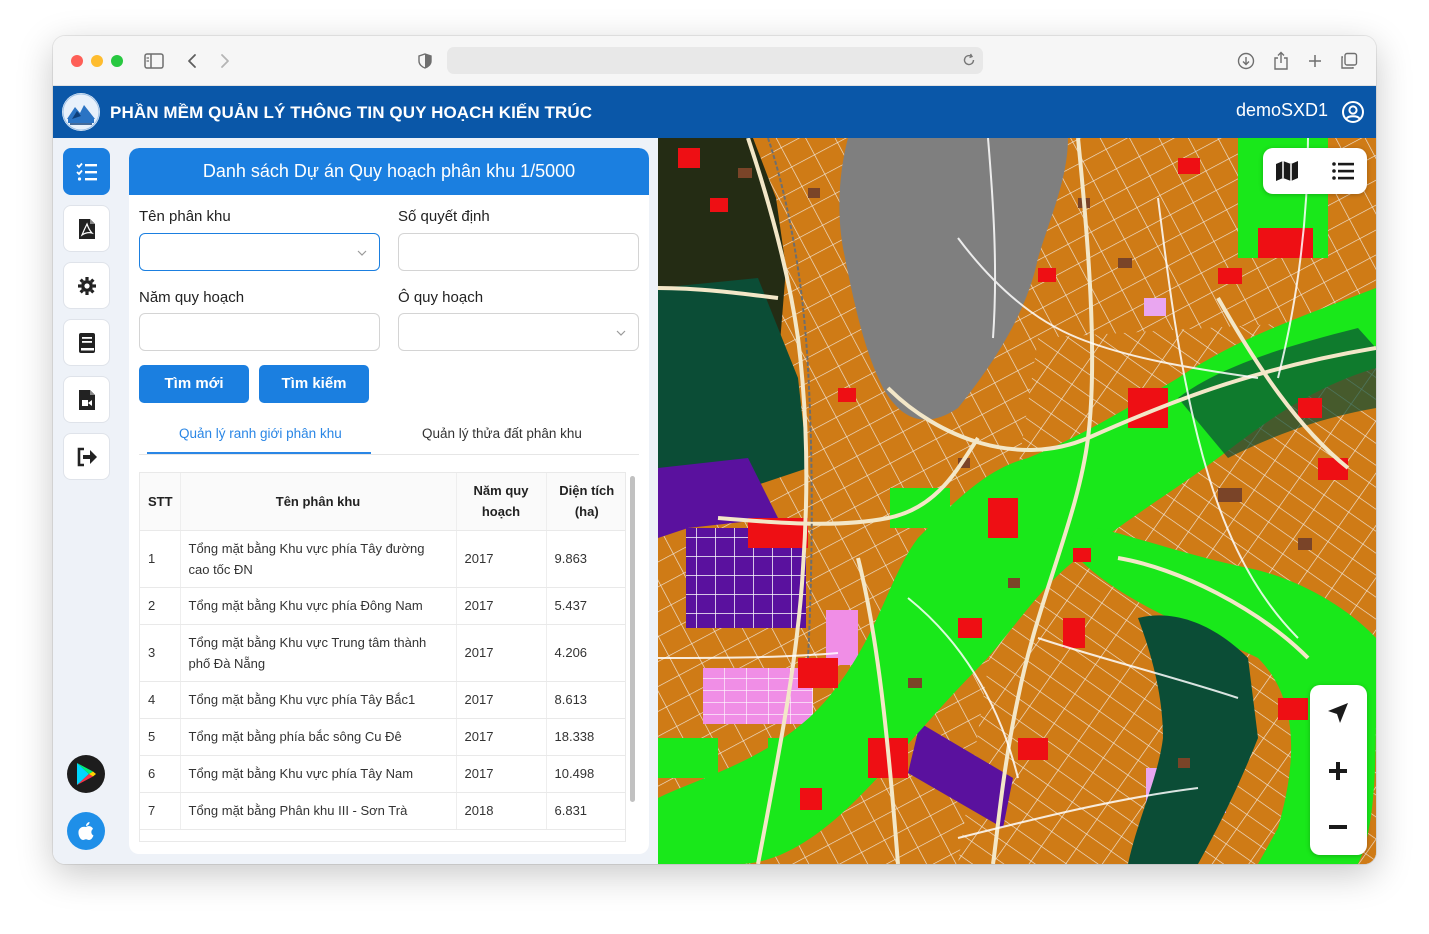  What do you see at coordinates (518, 332) in the screenshot?
I see `o-quy-hoach-select` at bounding box center [518, 332].